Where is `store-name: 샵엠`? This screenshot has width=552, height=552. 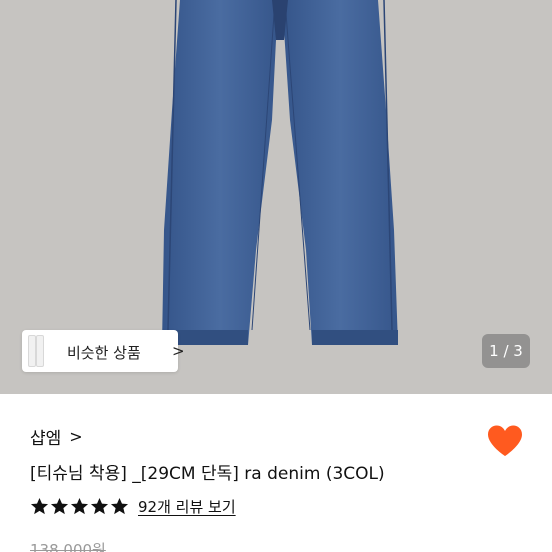 store-name: 샵엠 is located at coordinates (46, 439).